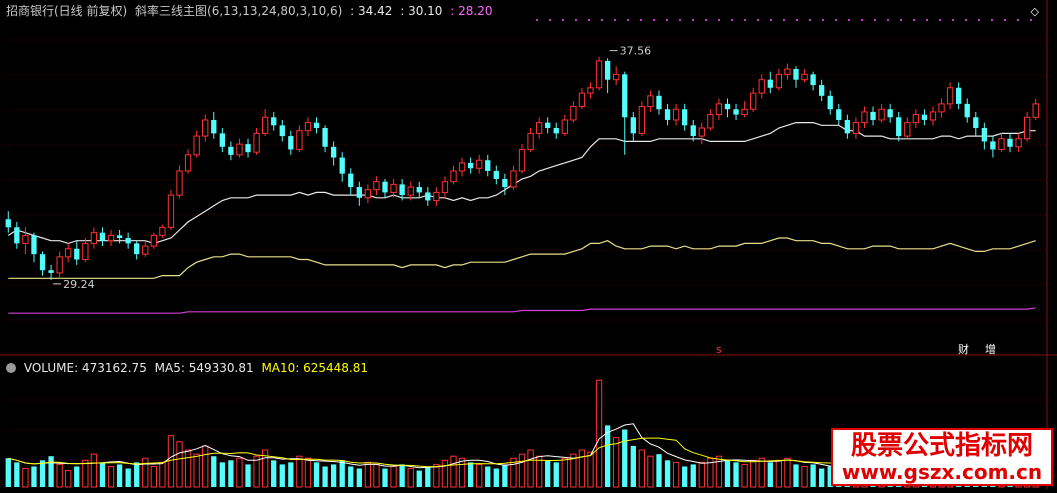 The height and width of the screenshot is (493, 1057). I want to click on panel-options-icon, so click(11, 368).